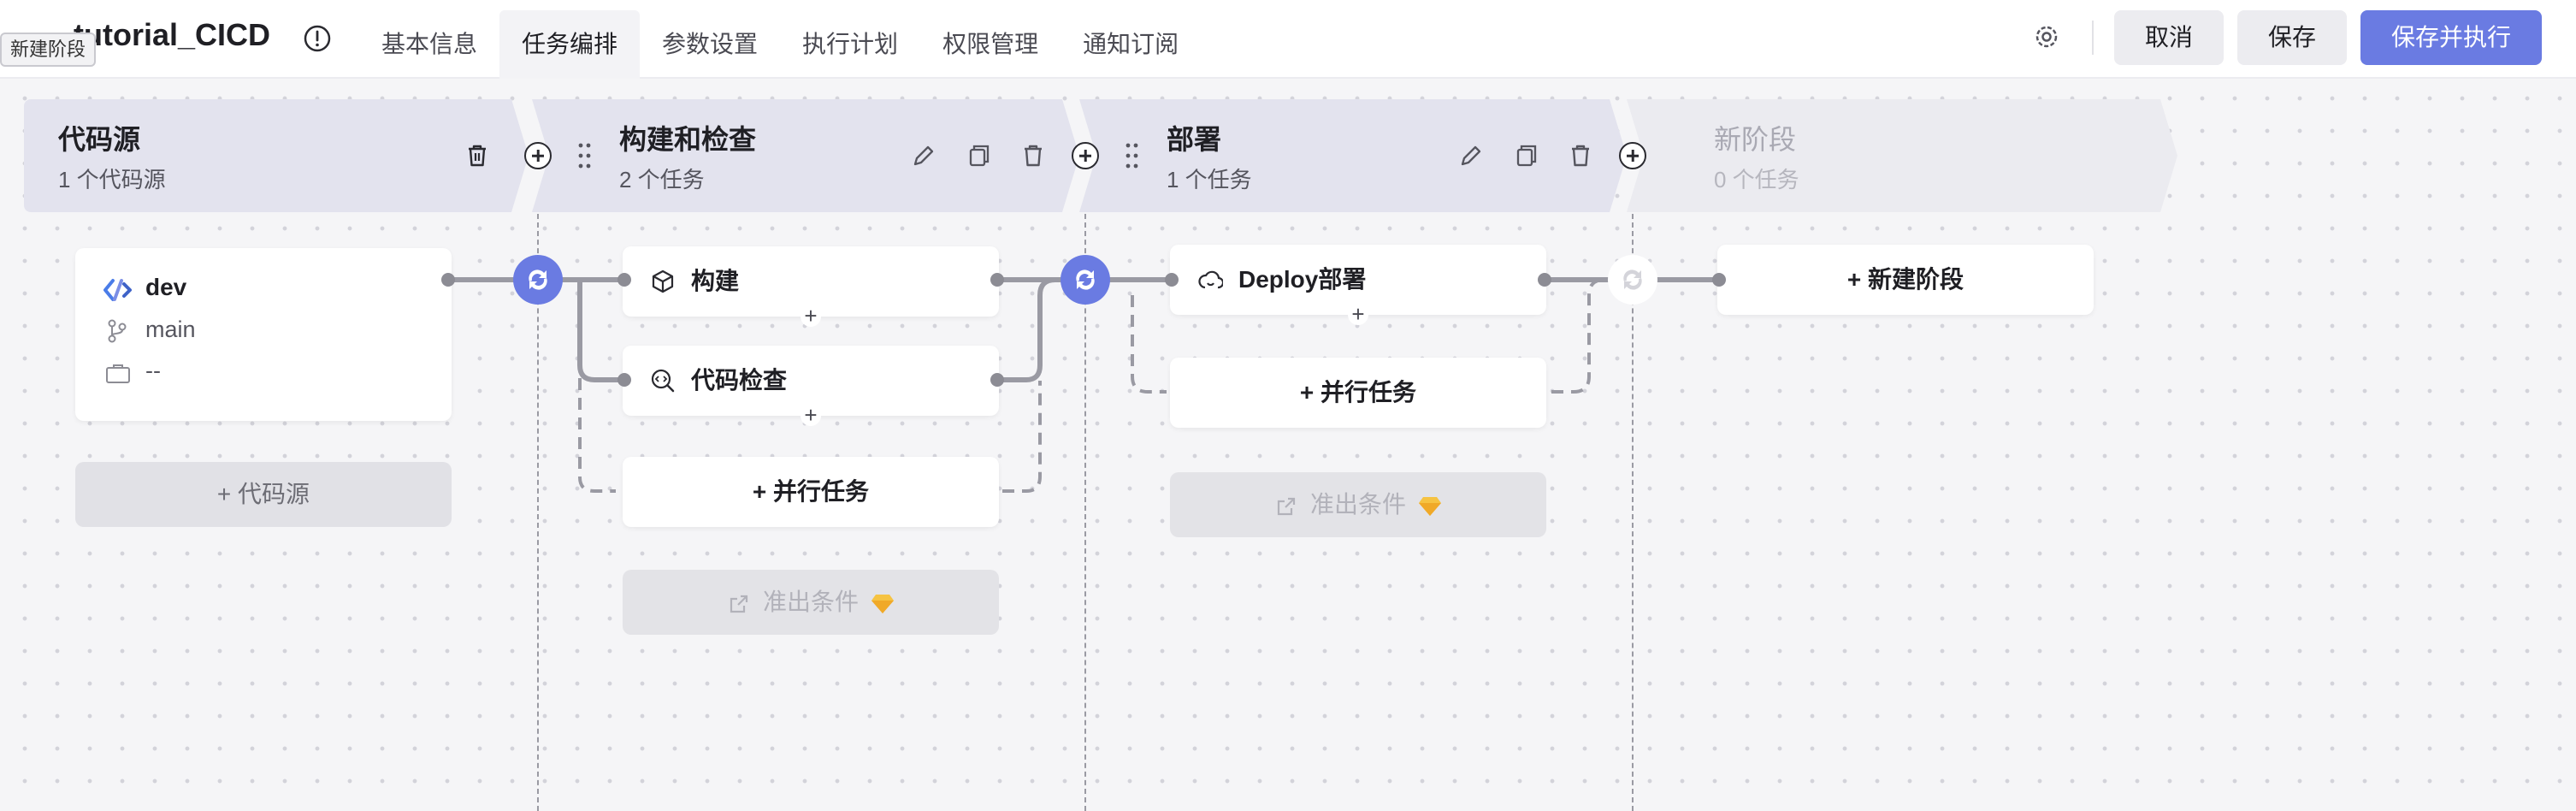 This screenshot has height=811, width=2576. Describe the element at coordinates (170, 330) in the screenshot. I see `source-branch: main` at that location.